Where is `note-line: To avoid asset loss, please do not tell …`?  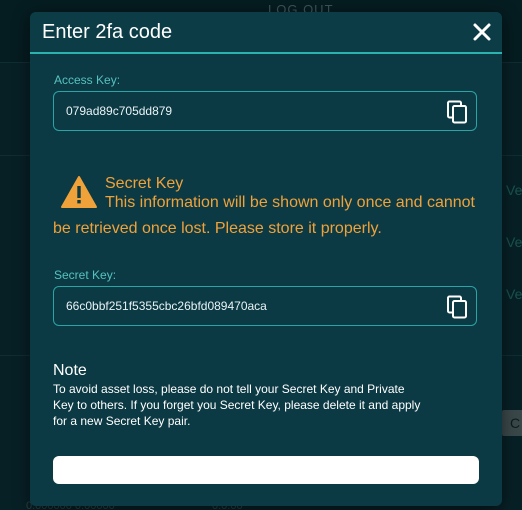
note-line: To avoid asset loss, please do not tell … is located at coordinates (229, 389).